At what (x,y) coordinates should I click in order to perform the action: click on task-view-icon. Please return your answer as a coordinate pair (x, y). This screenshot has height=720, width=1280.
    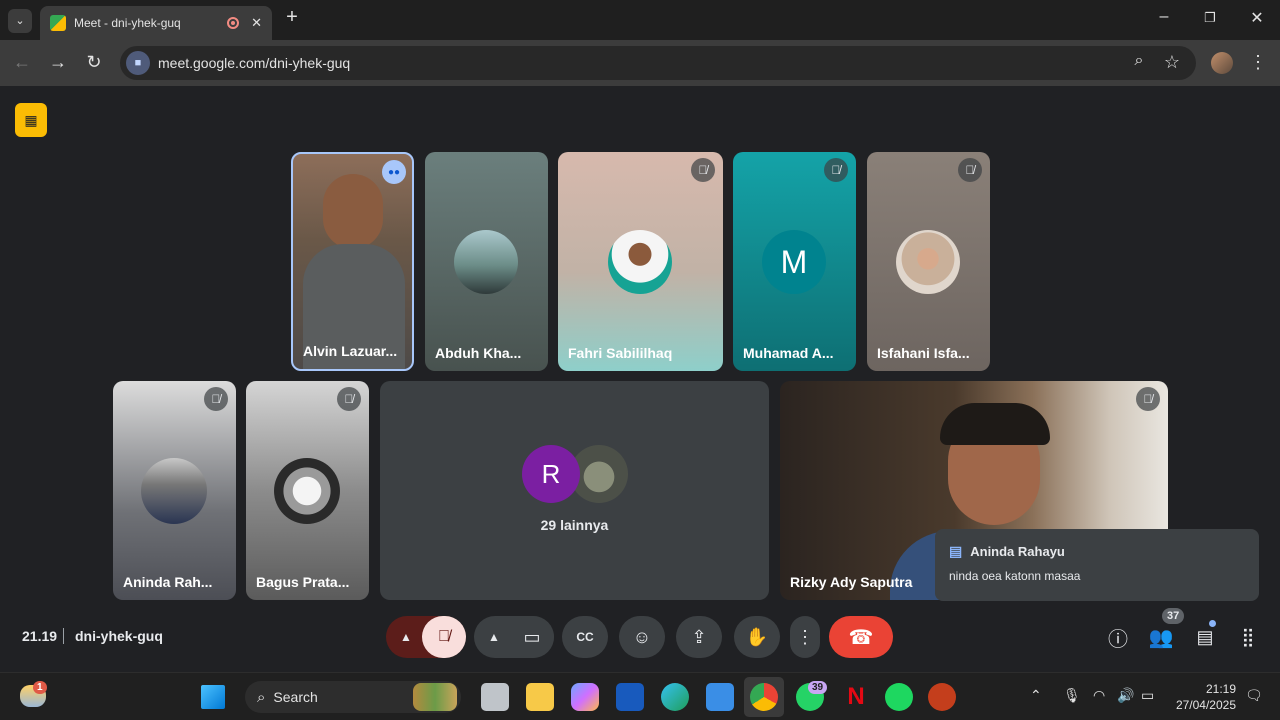
    Looking at the image, I should click on (495, 697).